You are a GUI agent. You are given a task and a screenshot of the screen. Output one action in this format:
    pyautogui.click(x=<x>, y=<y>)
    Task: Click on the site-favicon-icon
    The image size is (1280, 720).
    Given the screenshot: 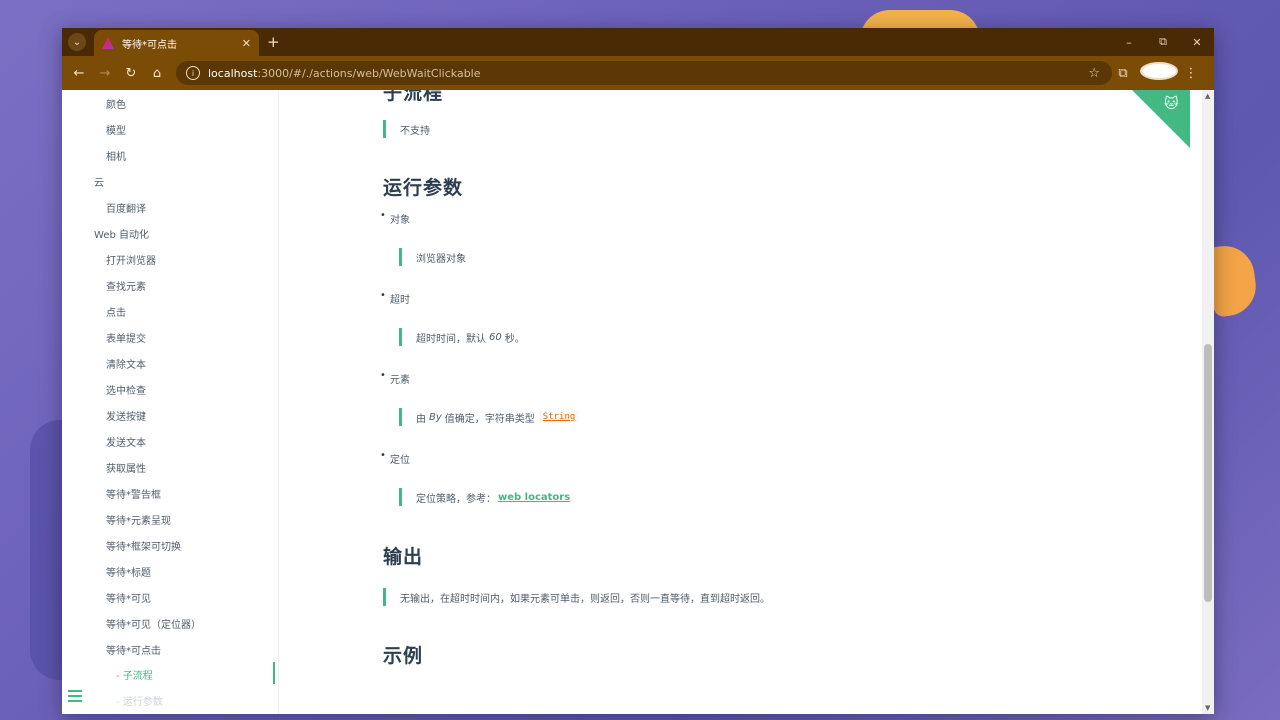 What is the action you would take?
    pyautogui.click(x=108, y=43)
    